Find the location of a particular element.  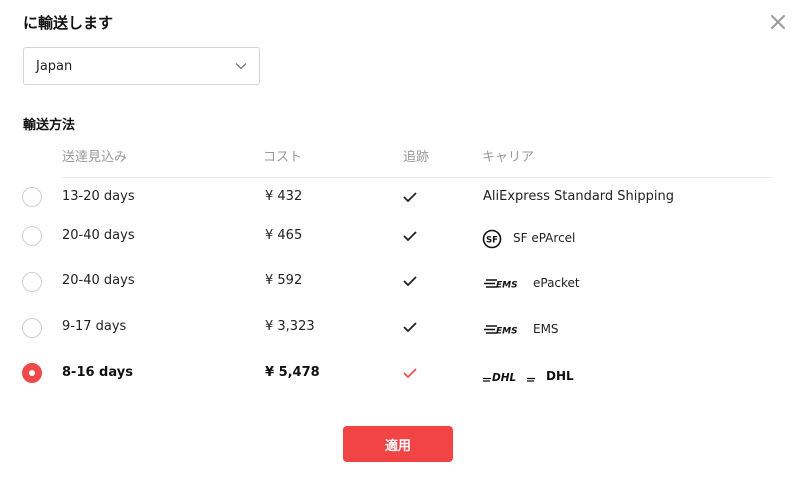

column-header-cost: コスト is located at coordinates (283, 157).